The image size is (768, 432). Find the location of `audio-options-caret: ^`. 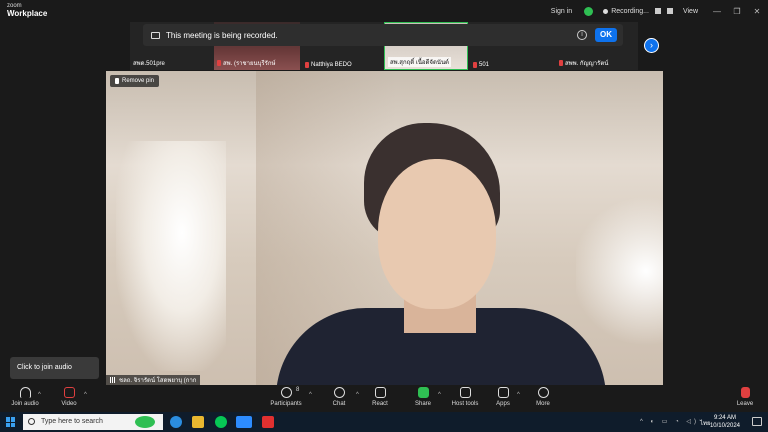

audio-options-caret: ^ is located at coordinates (39, 395).